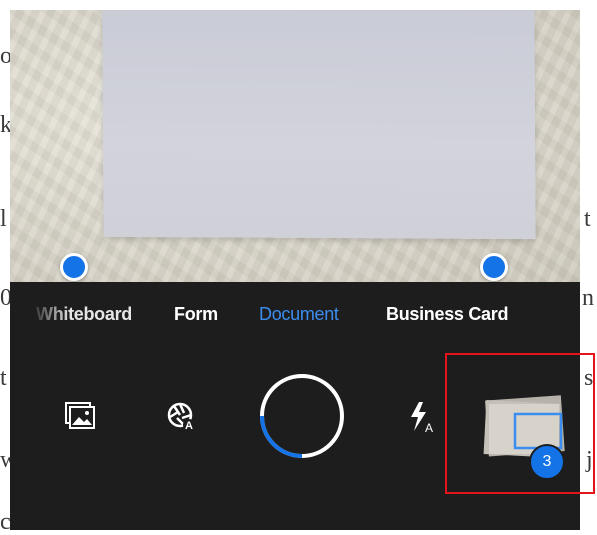 Image resolution: width=597 pixels, height=535 pixels. I want to click on highlight-box, so click(520, 423).